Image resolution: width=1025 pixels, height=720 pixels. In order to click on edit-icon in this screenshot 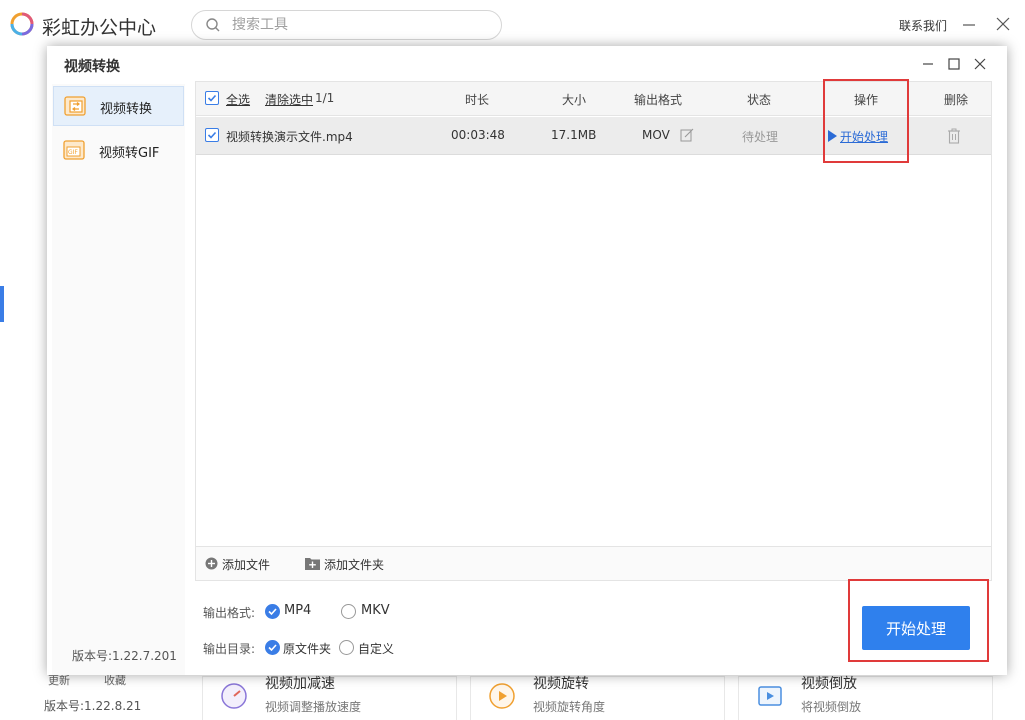, I will do `click(687, 135)`.